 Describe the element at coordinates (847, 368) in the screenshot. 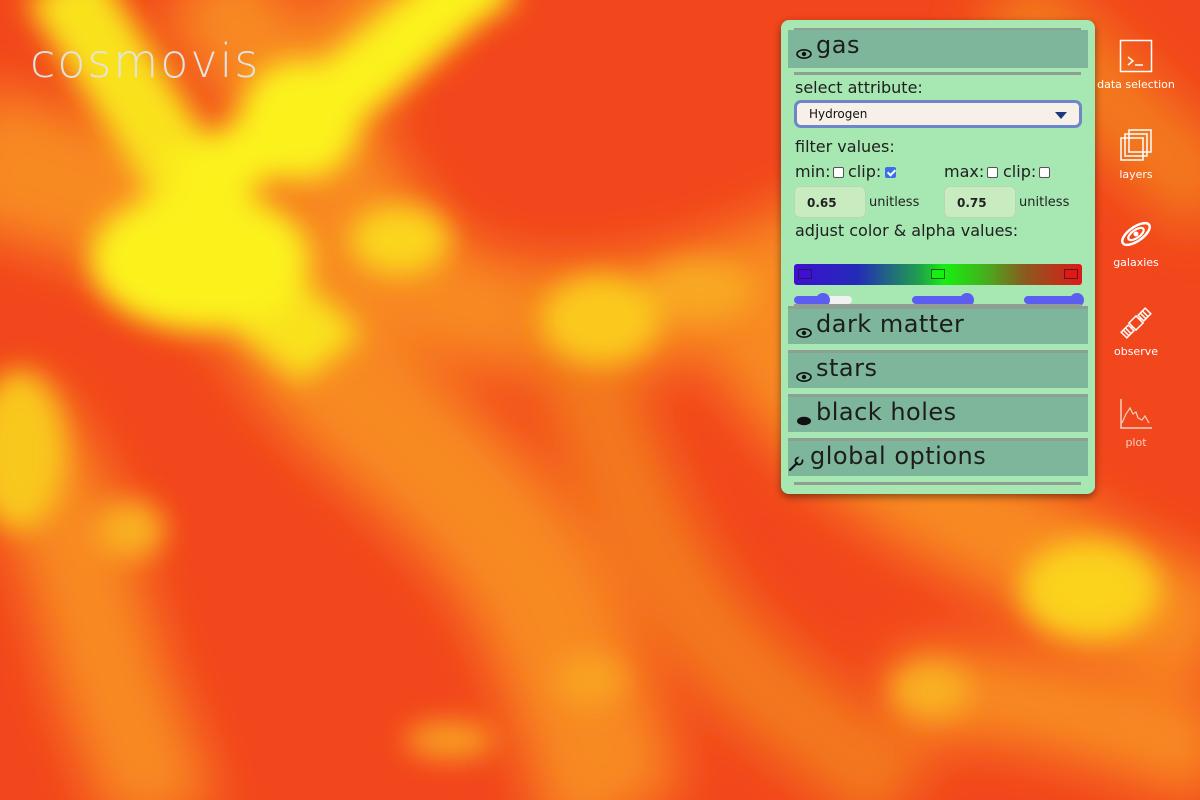

I see `section-title-stars: stars` at that location.